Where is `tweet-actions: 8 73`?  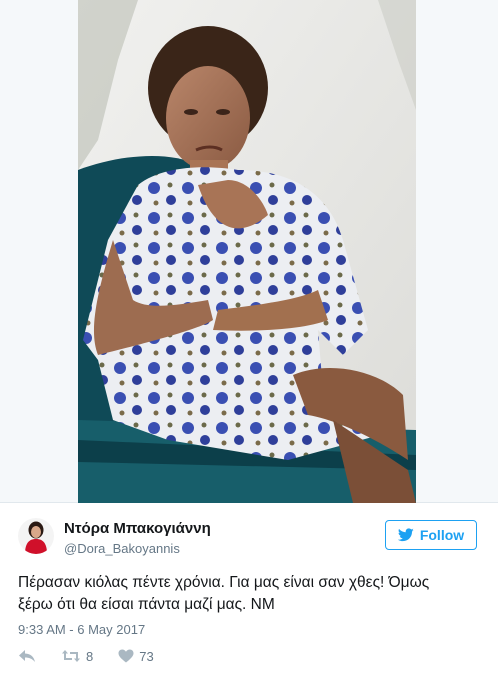
tweet-actions: 8 73 is located at coordinates (98, 656).